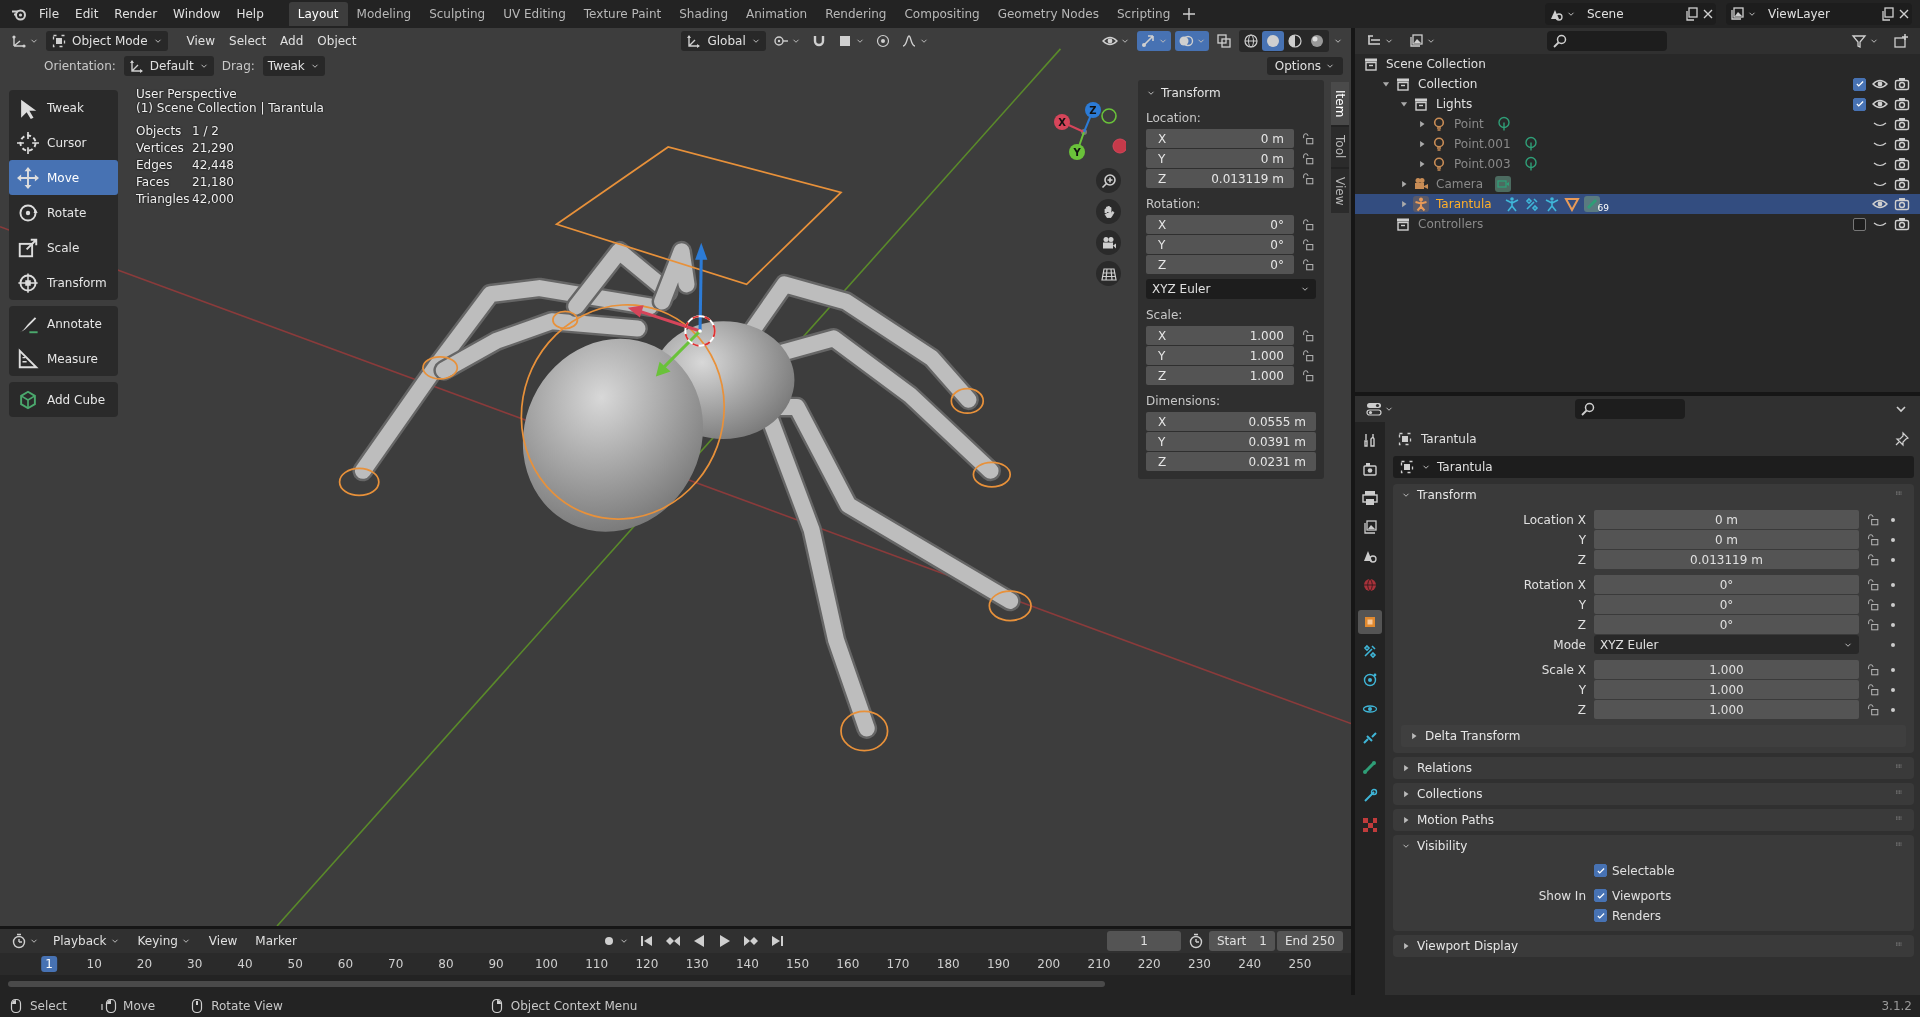  I want to click on tool-button: Measure, so click(63, 358).